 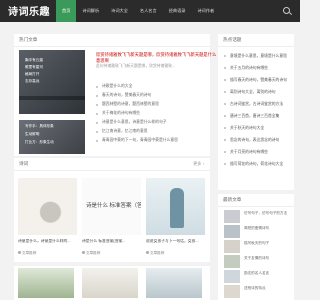 I want to click on list-item-label: 古诗词鉴赏，古诗词鉴赏的方法, so click(x=257, y=104).